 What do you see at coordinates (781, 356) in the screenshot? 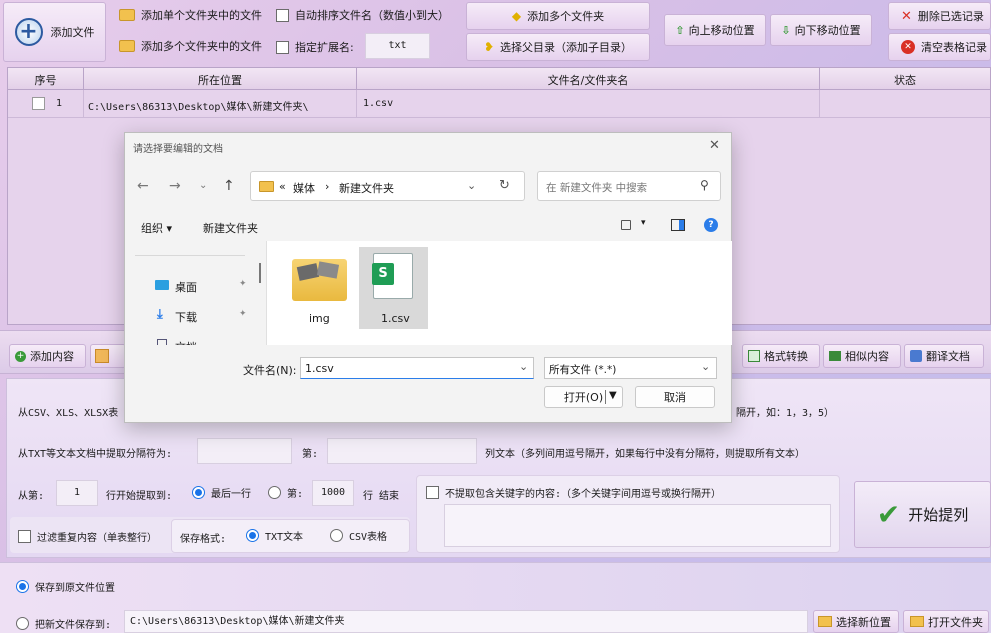
I see `tab-format-convert: 格式转换` at bounding box center [781, 356].